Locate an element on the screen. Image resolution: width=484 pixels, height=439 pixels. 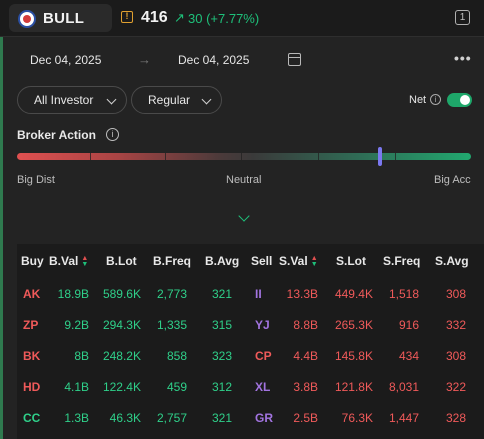
warning-icon: ! is located at coordinates (127, 17).